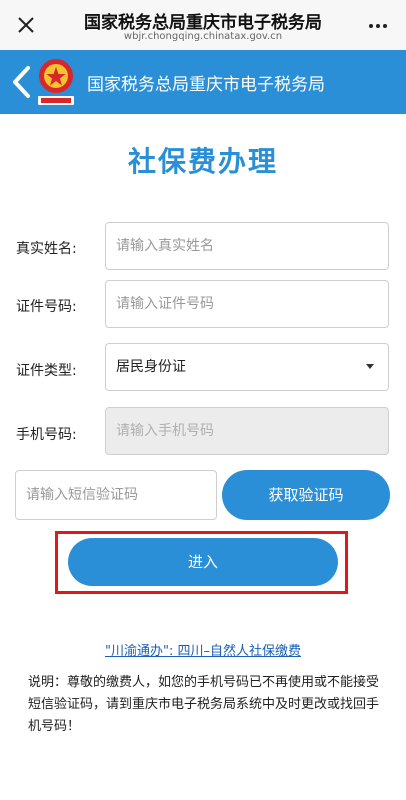 This screenshot has height=800, width=406. Describe the element at coordinates (203, 36) in the screenshot. I see `browser-url: wbjr.chongqing.chinatax.gov.cn` at that location.